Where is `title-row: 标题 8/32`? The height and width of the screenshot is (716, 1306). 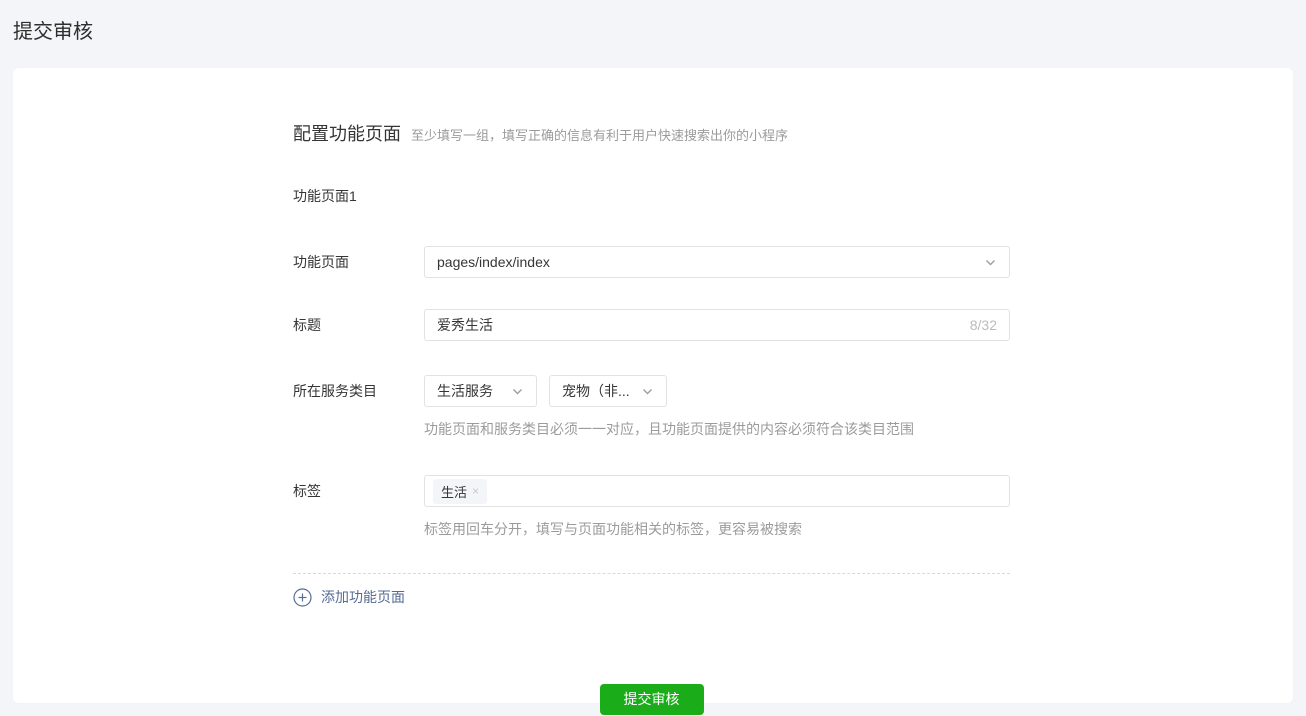 title-row: 标题 8/32 is located at coordinates (651, 325).